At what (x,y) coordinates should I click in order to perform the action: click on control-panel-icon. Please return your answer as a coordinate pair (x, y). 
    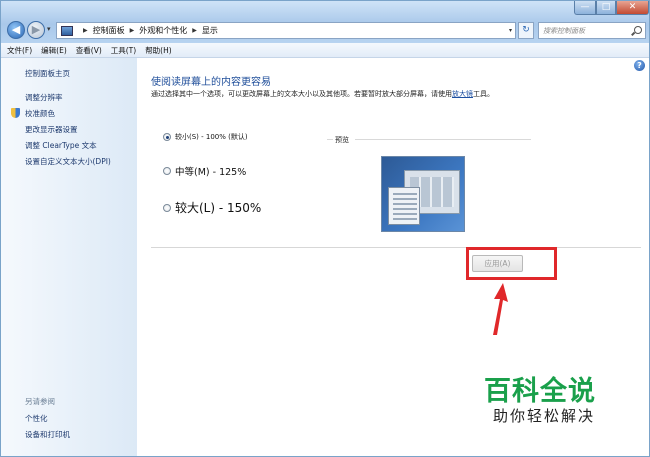
    Looking at the image, I should click on (67, 30).